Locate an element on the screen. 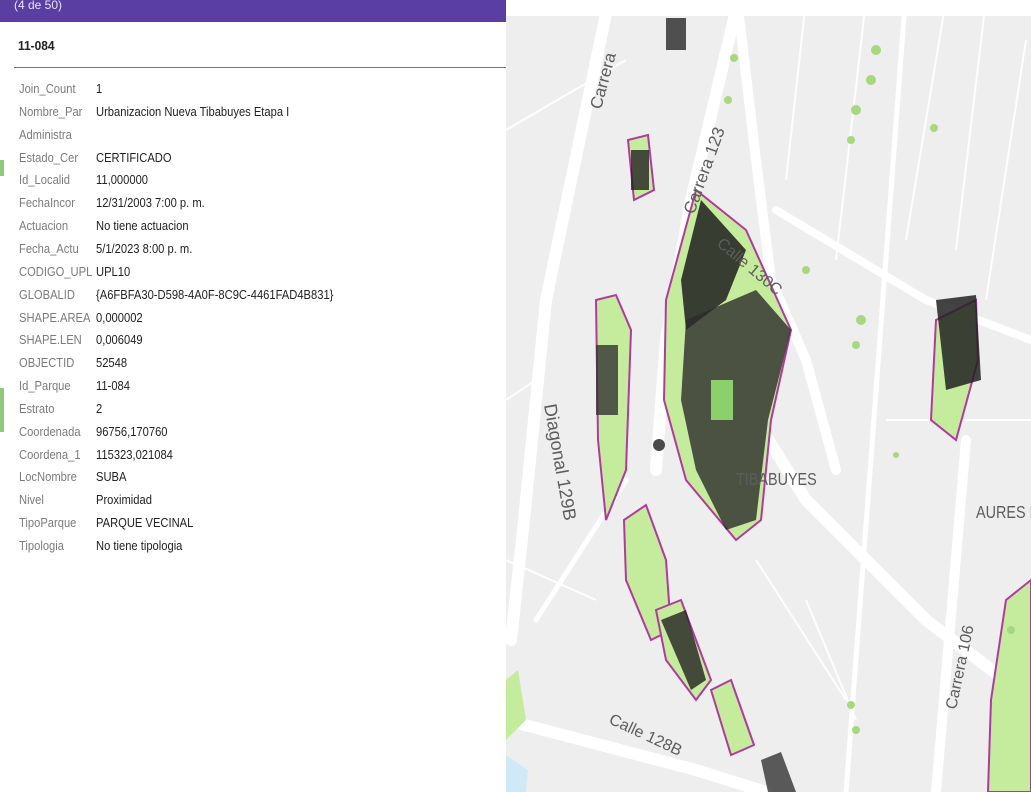  attribute-value: PARQUE VECINAL is located at coordinates (145, 523).